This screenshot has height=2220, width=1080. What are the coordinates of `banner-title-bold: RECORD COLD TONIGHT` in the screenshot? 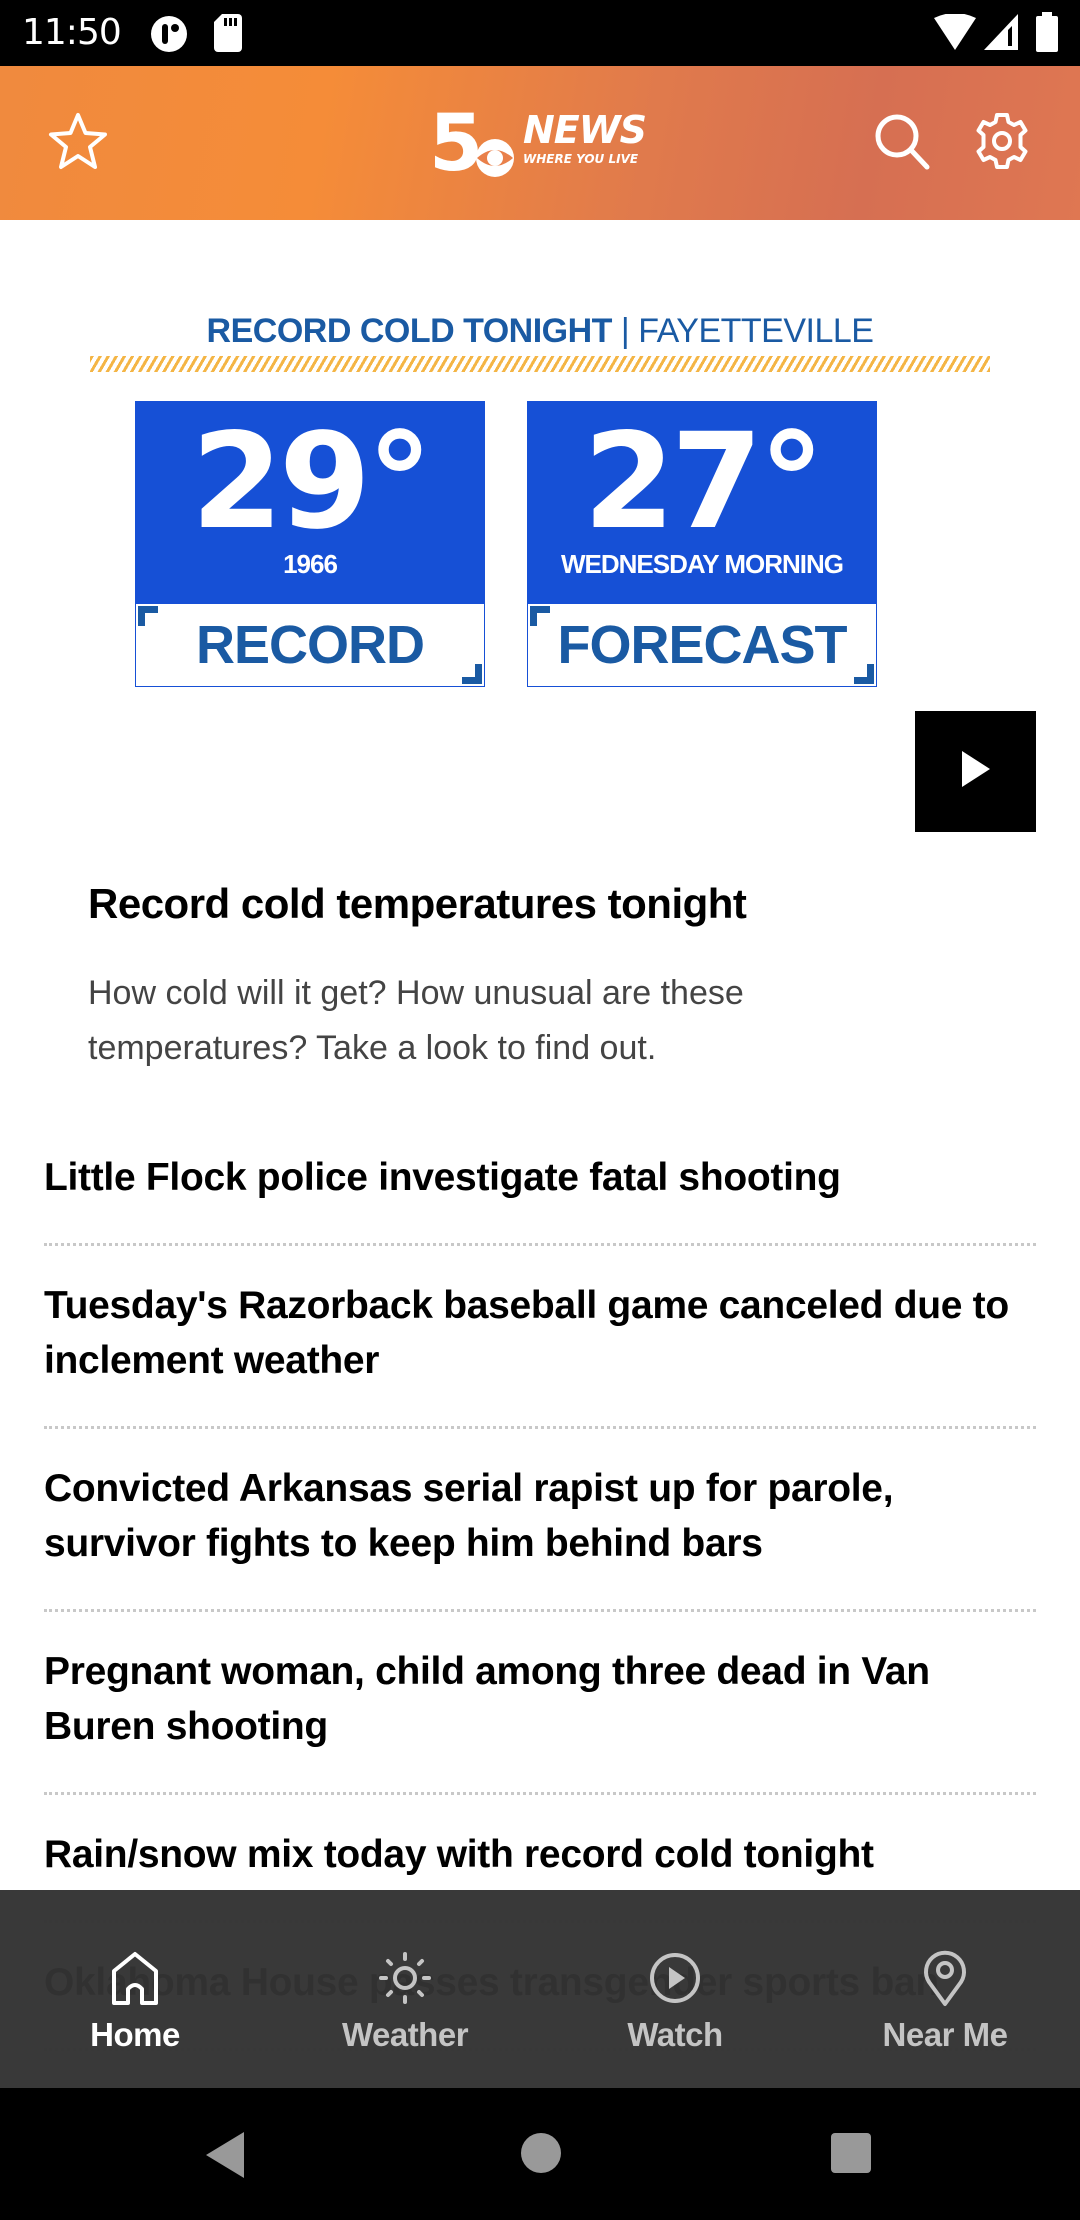 It's located at (409, 331).